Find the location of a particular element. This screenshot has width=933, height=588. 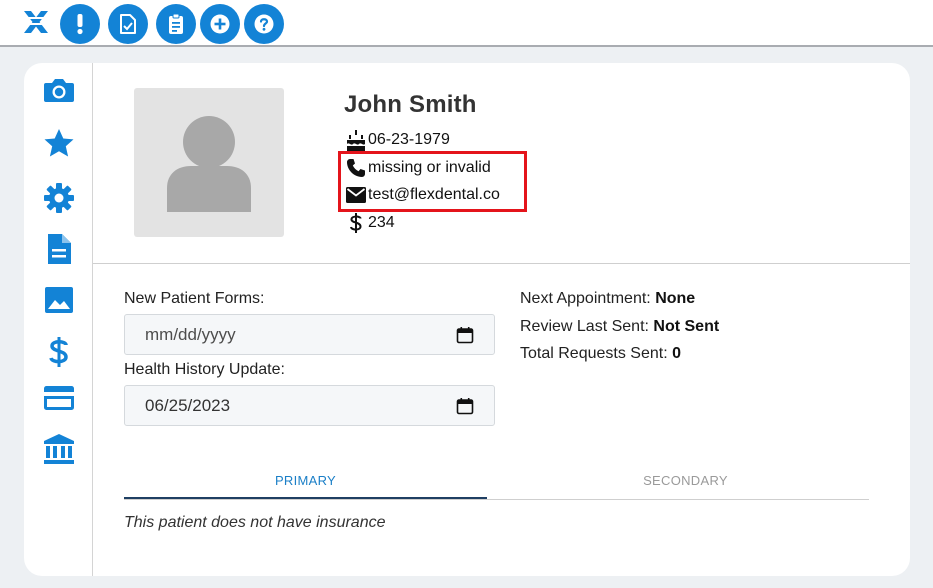

checked-document-icon is located at coordinates (128, 24).